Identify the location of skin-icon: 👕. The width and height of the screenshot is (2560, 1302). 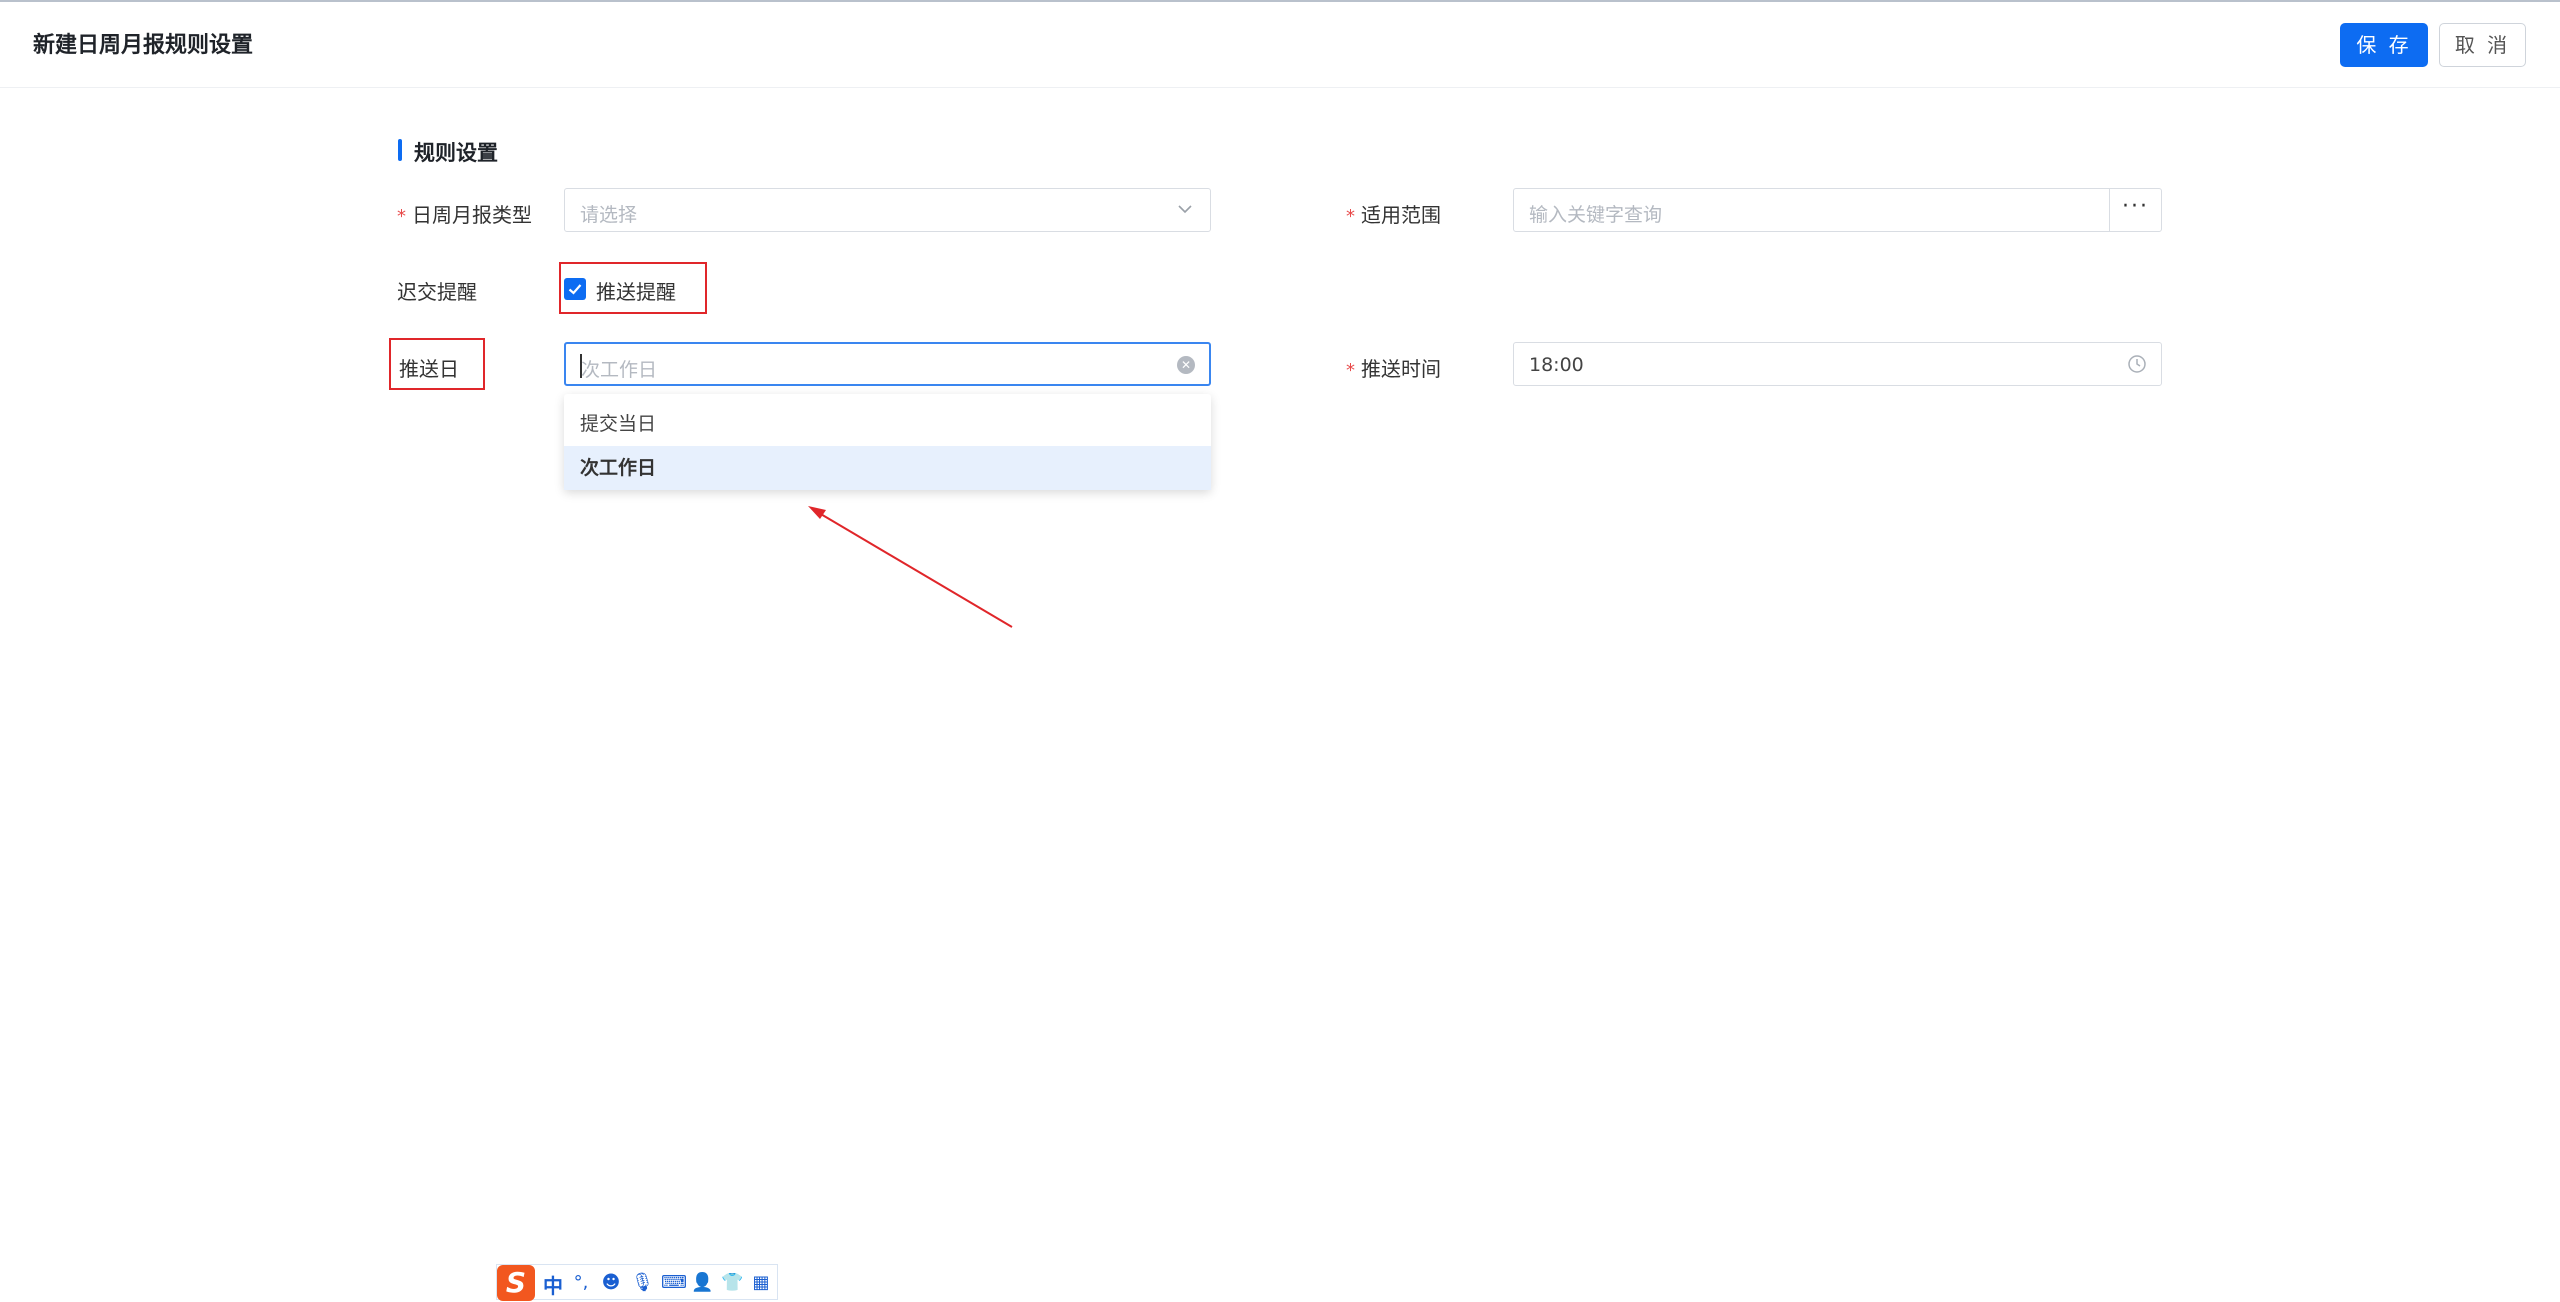
(732, 1283).